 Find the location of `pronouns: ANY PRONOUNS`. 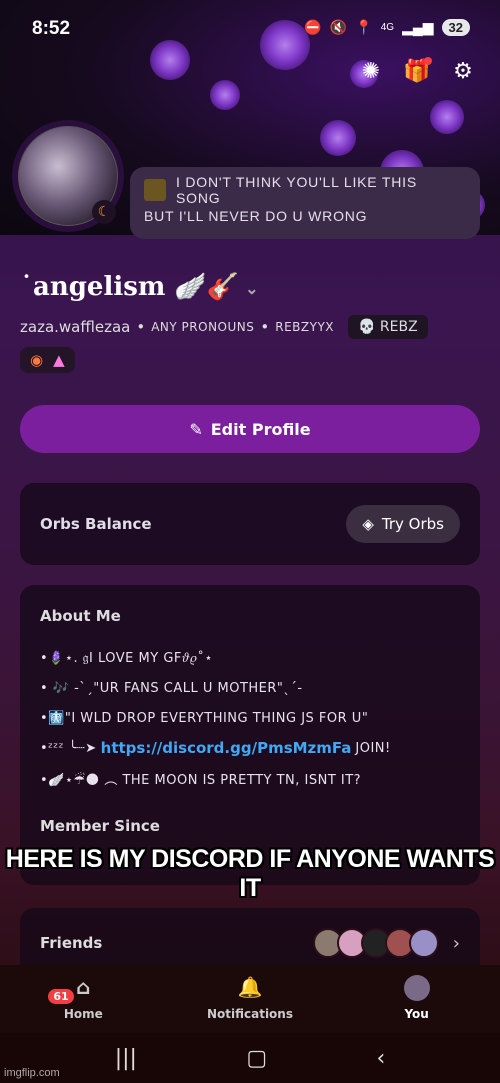

pronouns: ANY PRONOUNS is located at coordinates (203, 327).